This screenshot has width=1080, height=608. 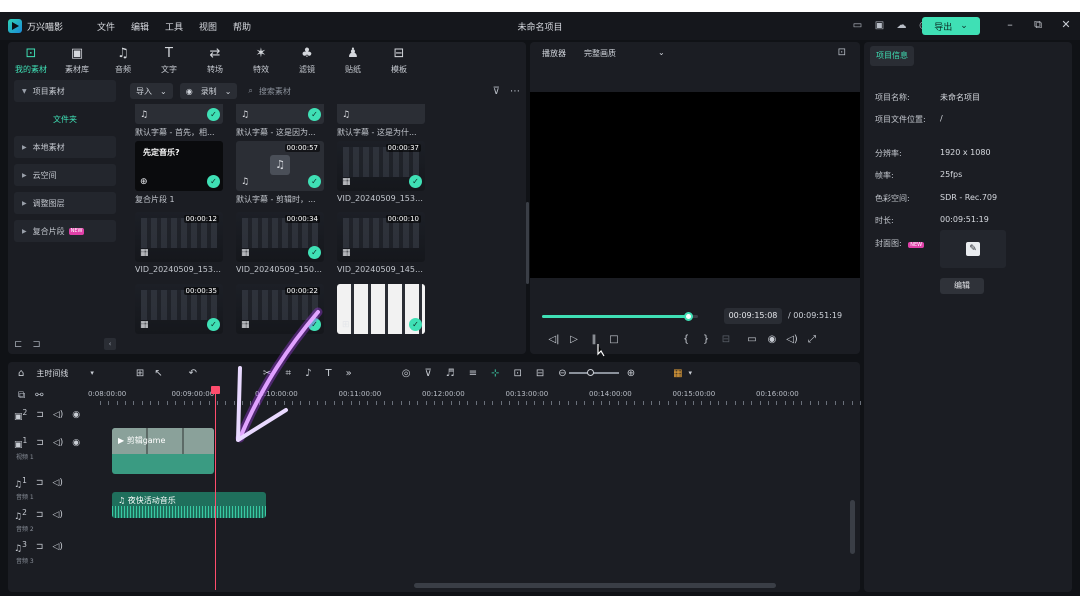 I want to click on tab-project-info: 项目信息, so click(x=892, y=56).